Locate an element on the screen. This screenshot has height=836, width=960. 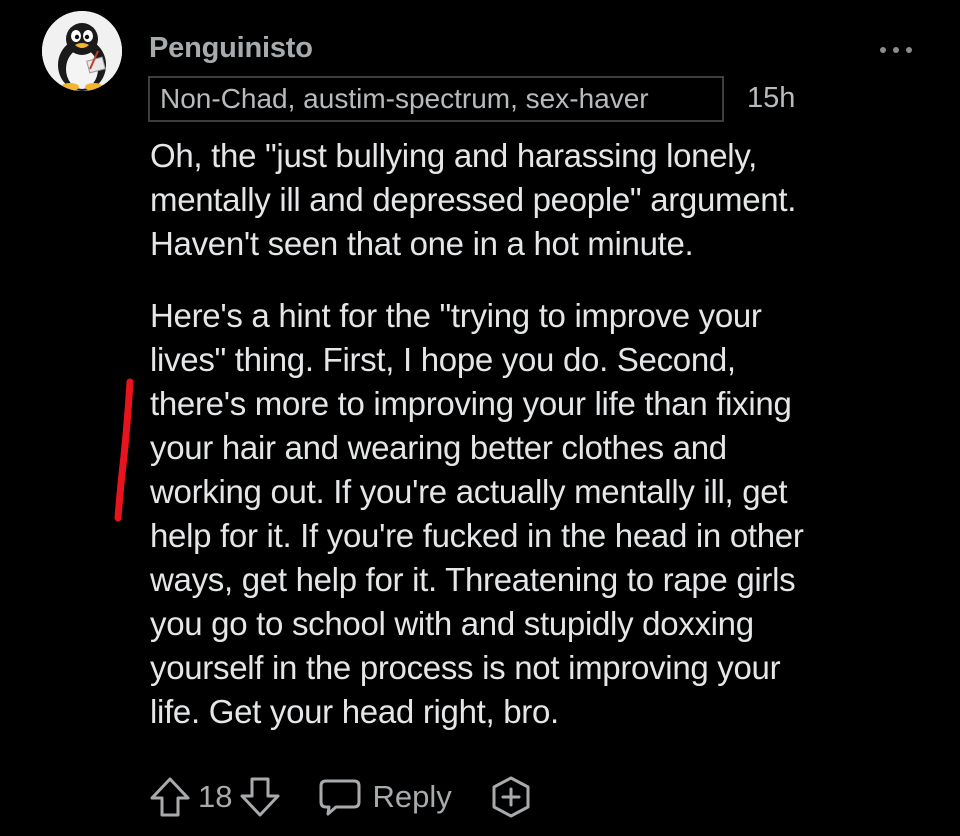
award-plus-icon is located at coordinates (511, 797).